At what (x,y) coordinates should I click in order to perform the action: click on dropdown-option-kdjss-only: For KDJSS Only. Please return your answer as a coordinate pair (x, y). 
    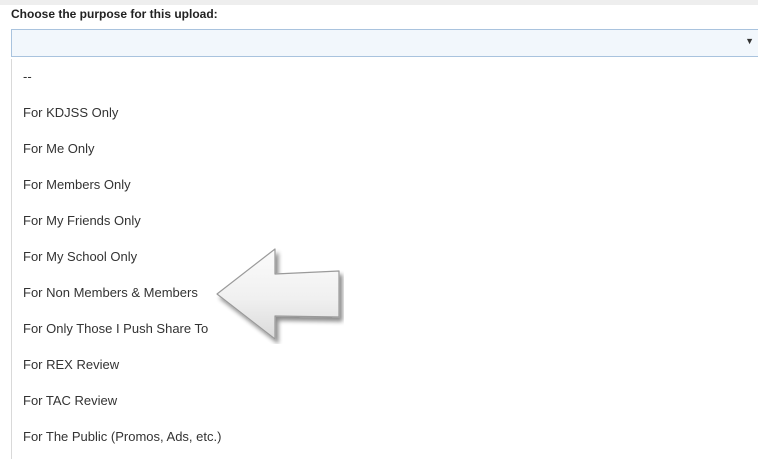
    Looking at the image, I should click on (70, 113).